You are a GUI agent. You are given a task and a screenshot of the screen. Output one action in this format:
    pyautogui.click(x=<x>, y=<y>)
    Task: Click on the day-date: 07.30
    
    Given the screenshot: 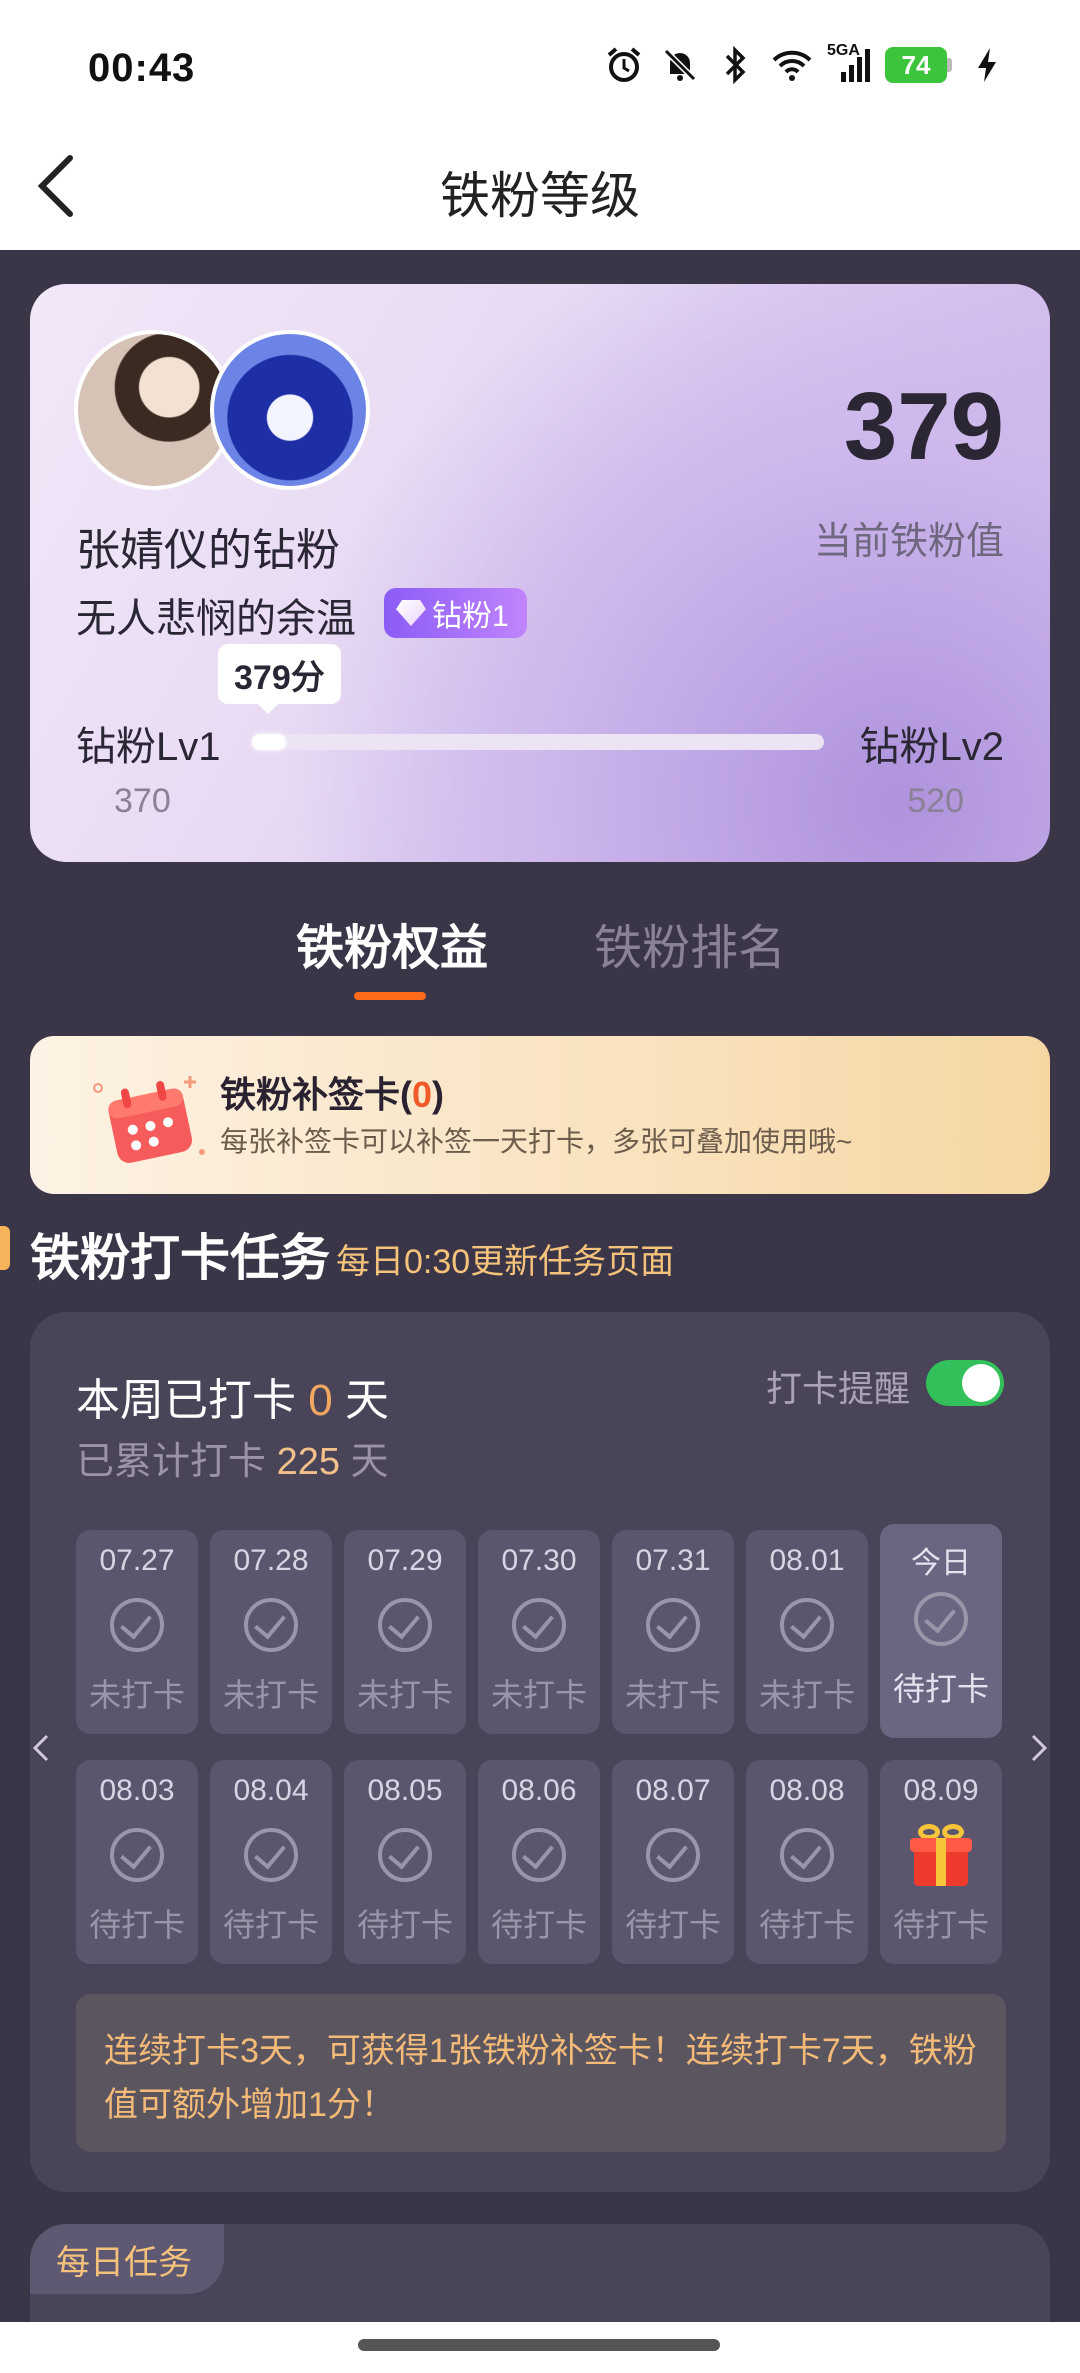 What is the action you would take?
    pyautogui.click(x=539, y=1560)
    